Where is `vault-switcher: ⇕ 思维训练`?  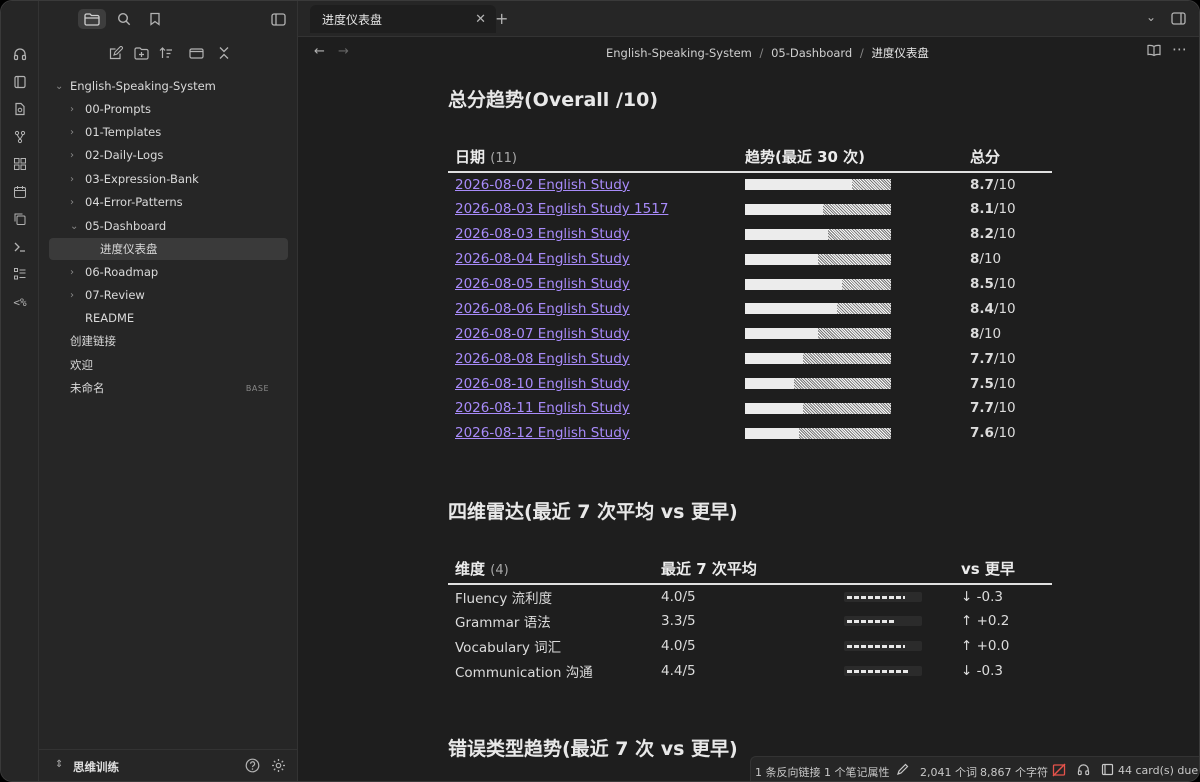
vault-switcher: ⇕ 思维训练 is located at coordinates (168, 765).